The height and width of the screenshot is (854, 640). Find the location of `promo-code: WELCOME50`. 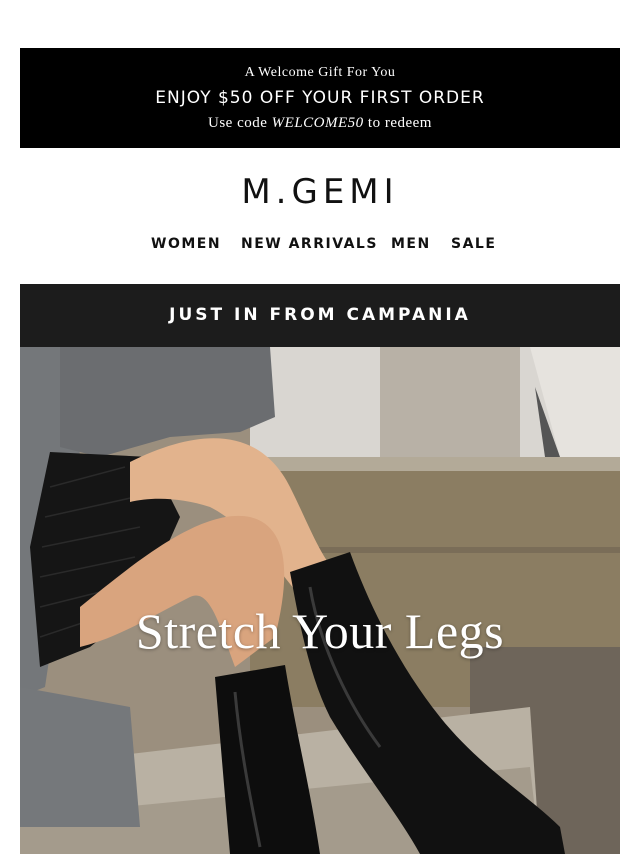

promo-code: WELCOME50 is located at coordinates (317, 123).